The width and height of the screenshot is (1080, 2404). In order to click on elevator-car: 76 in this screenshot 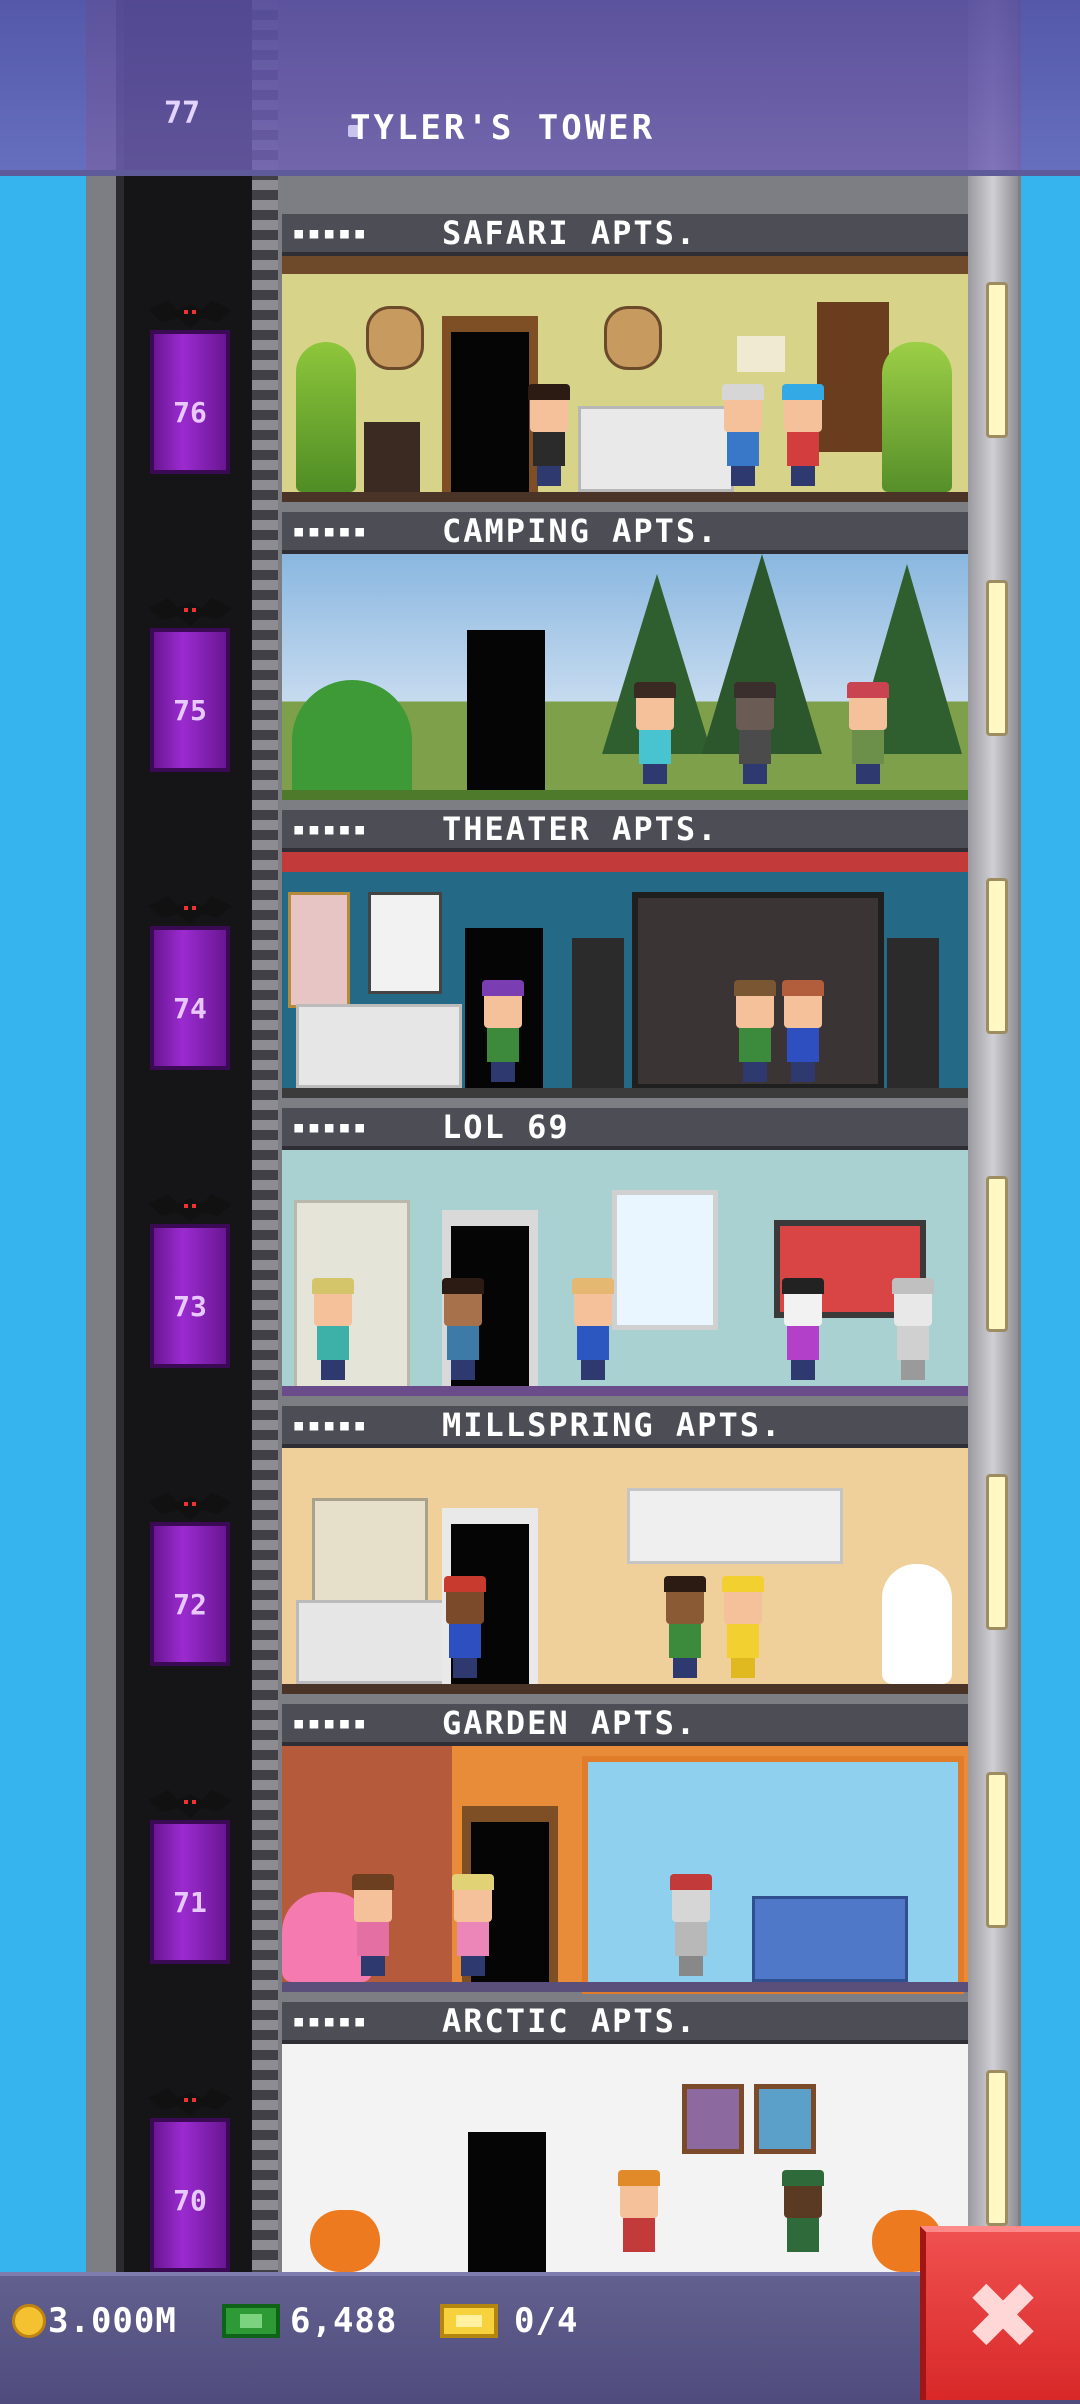, I will do `click(190, 402)`.